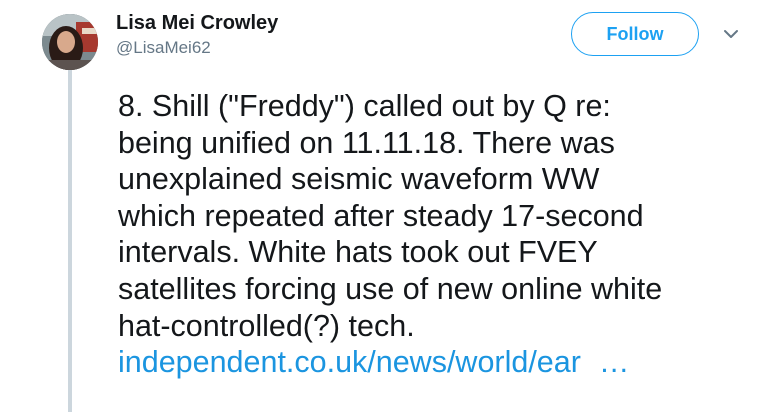  I want to click on tweet-text-line: being unified on 11.11.18. There was, so click(366, 142).